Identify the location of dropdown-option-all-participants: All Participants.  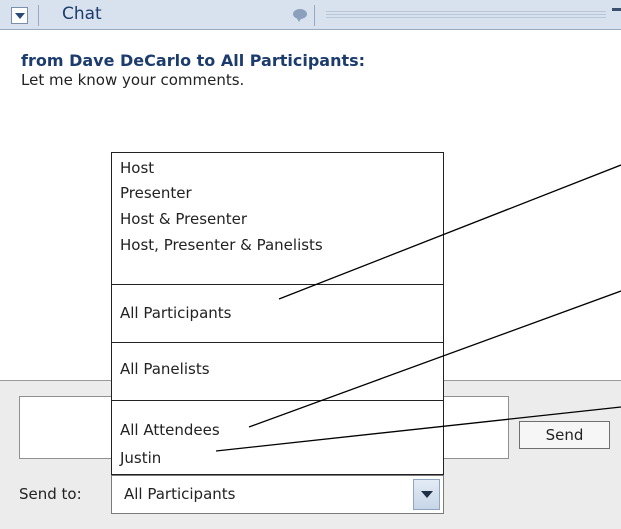
(175, 313).